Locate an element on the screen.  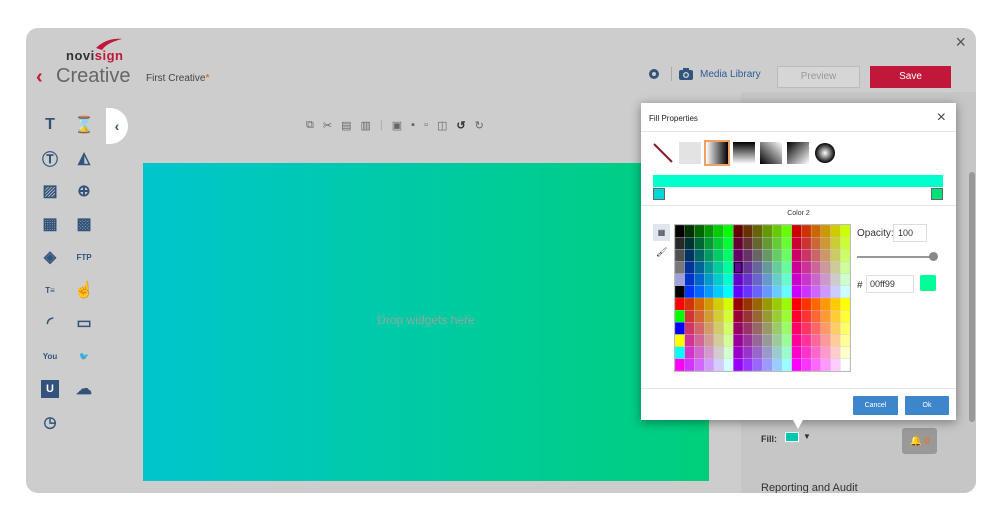
creative-name: First Creative* is located at coordinates (177, 78).